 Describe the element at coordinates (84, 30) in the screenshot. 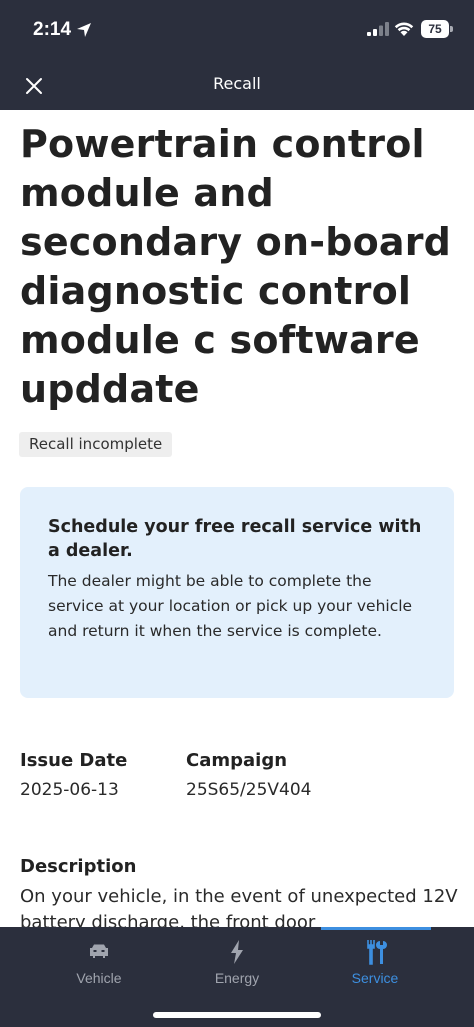

I see `location-arrow-icon` at that location.